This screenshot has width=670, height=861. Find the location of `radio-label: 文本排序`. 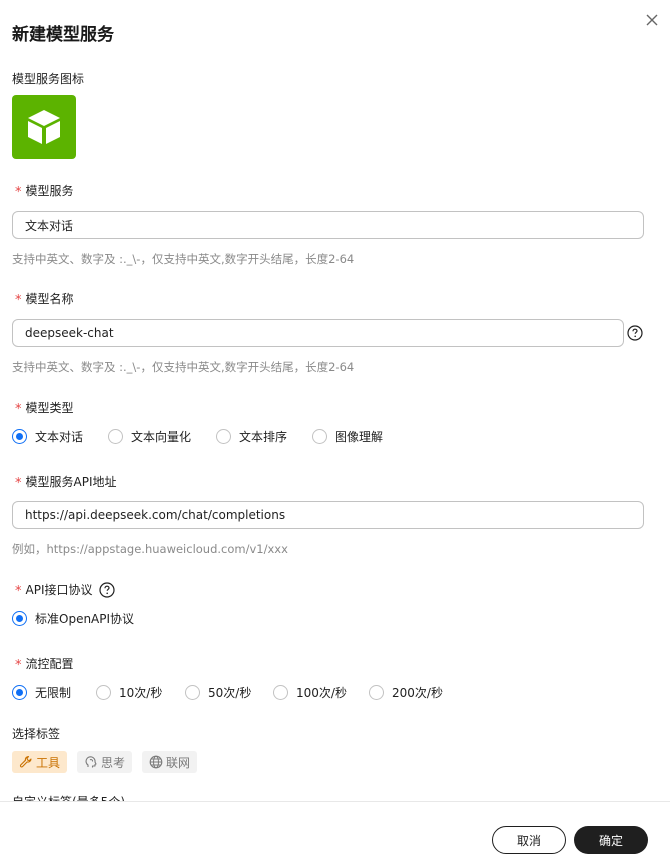

radio-label: 文本排序 is located at coordinates (263, 437).